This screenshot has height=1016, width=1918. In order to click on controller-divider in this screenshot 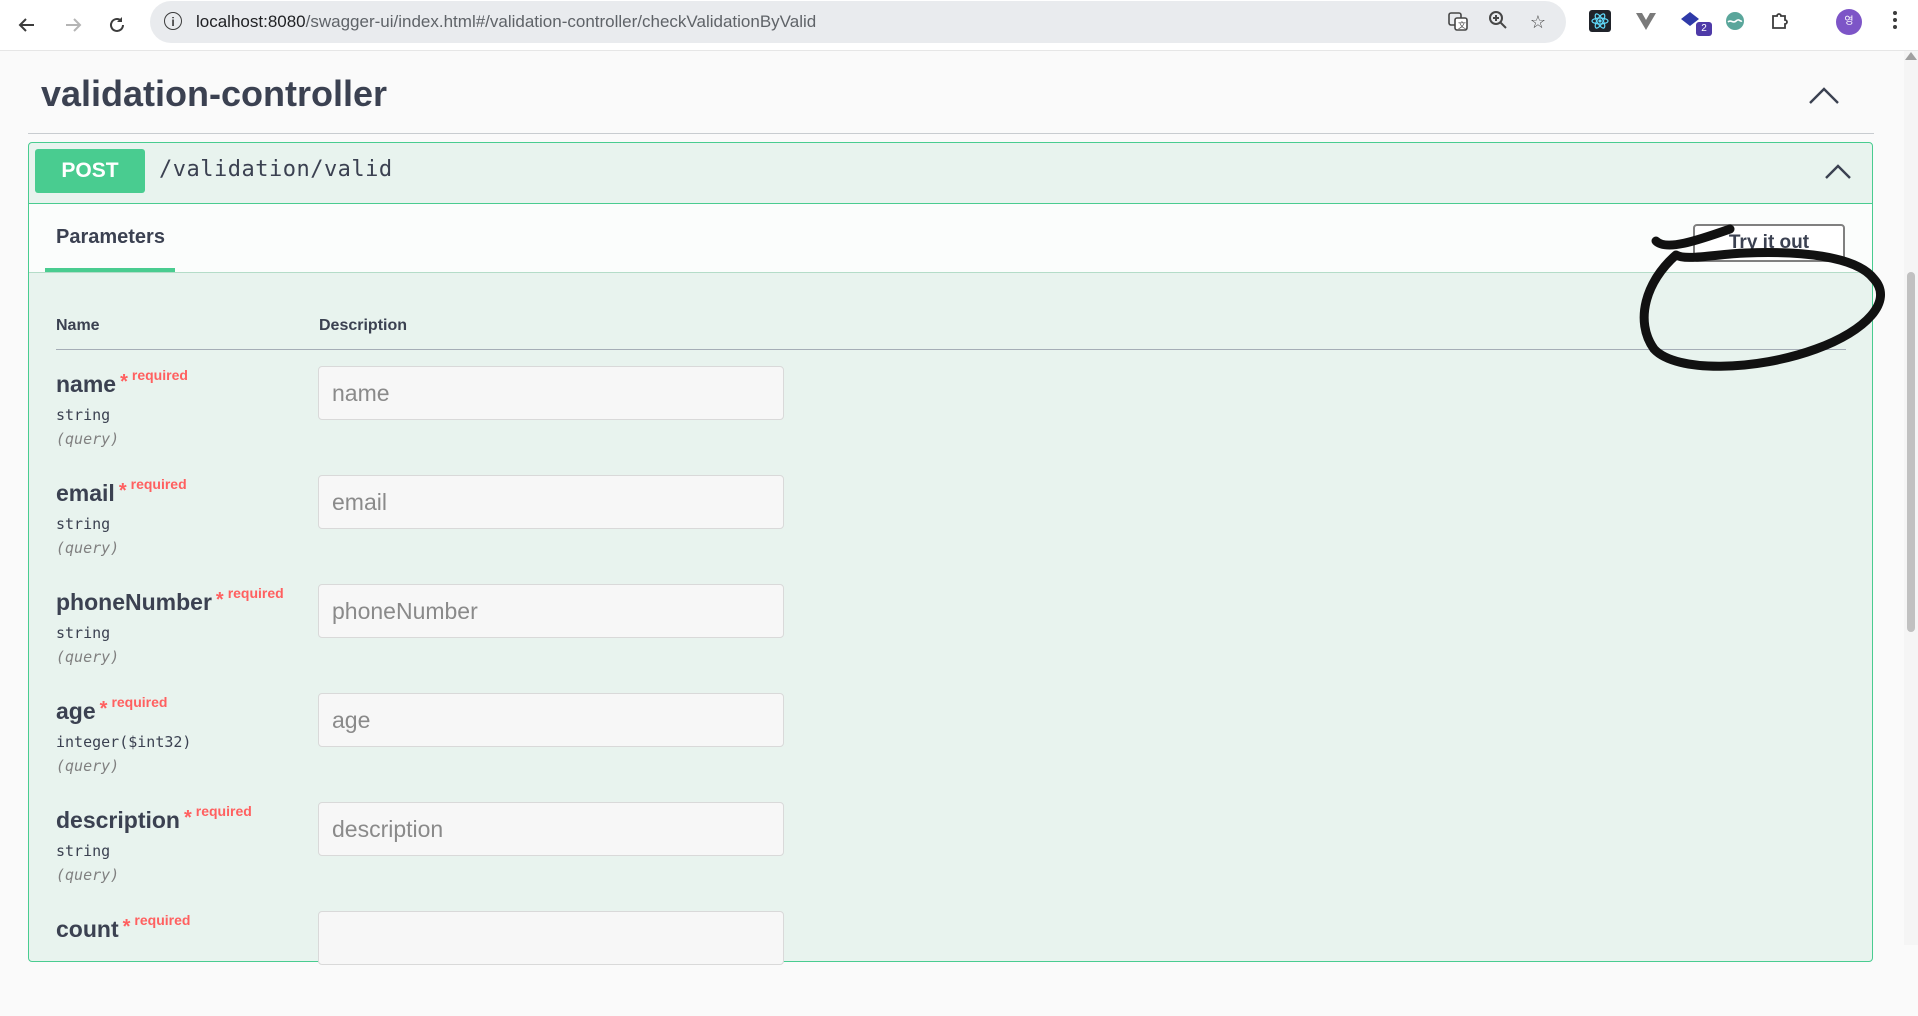, I will do `click(951, 133)`.